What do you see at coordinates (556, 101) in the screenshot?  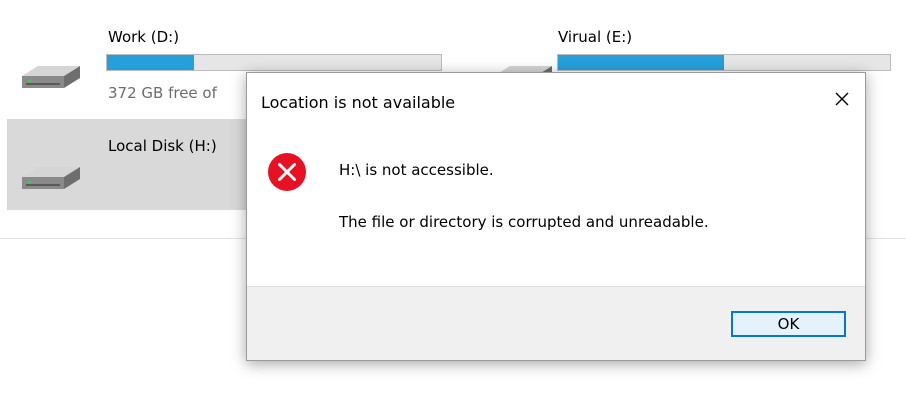 I see `dialog-titlebar: Location is not available` at bounding box center [556, 101].